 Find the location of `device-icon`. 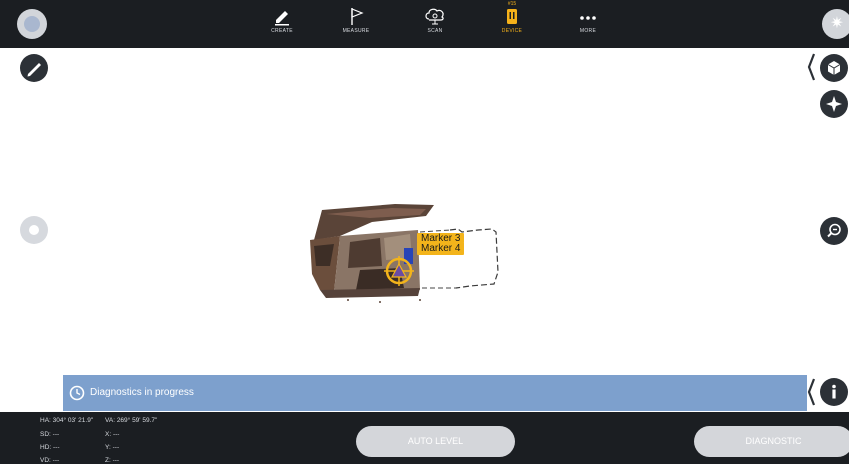

device-icon is located at coordinates (512, 16).